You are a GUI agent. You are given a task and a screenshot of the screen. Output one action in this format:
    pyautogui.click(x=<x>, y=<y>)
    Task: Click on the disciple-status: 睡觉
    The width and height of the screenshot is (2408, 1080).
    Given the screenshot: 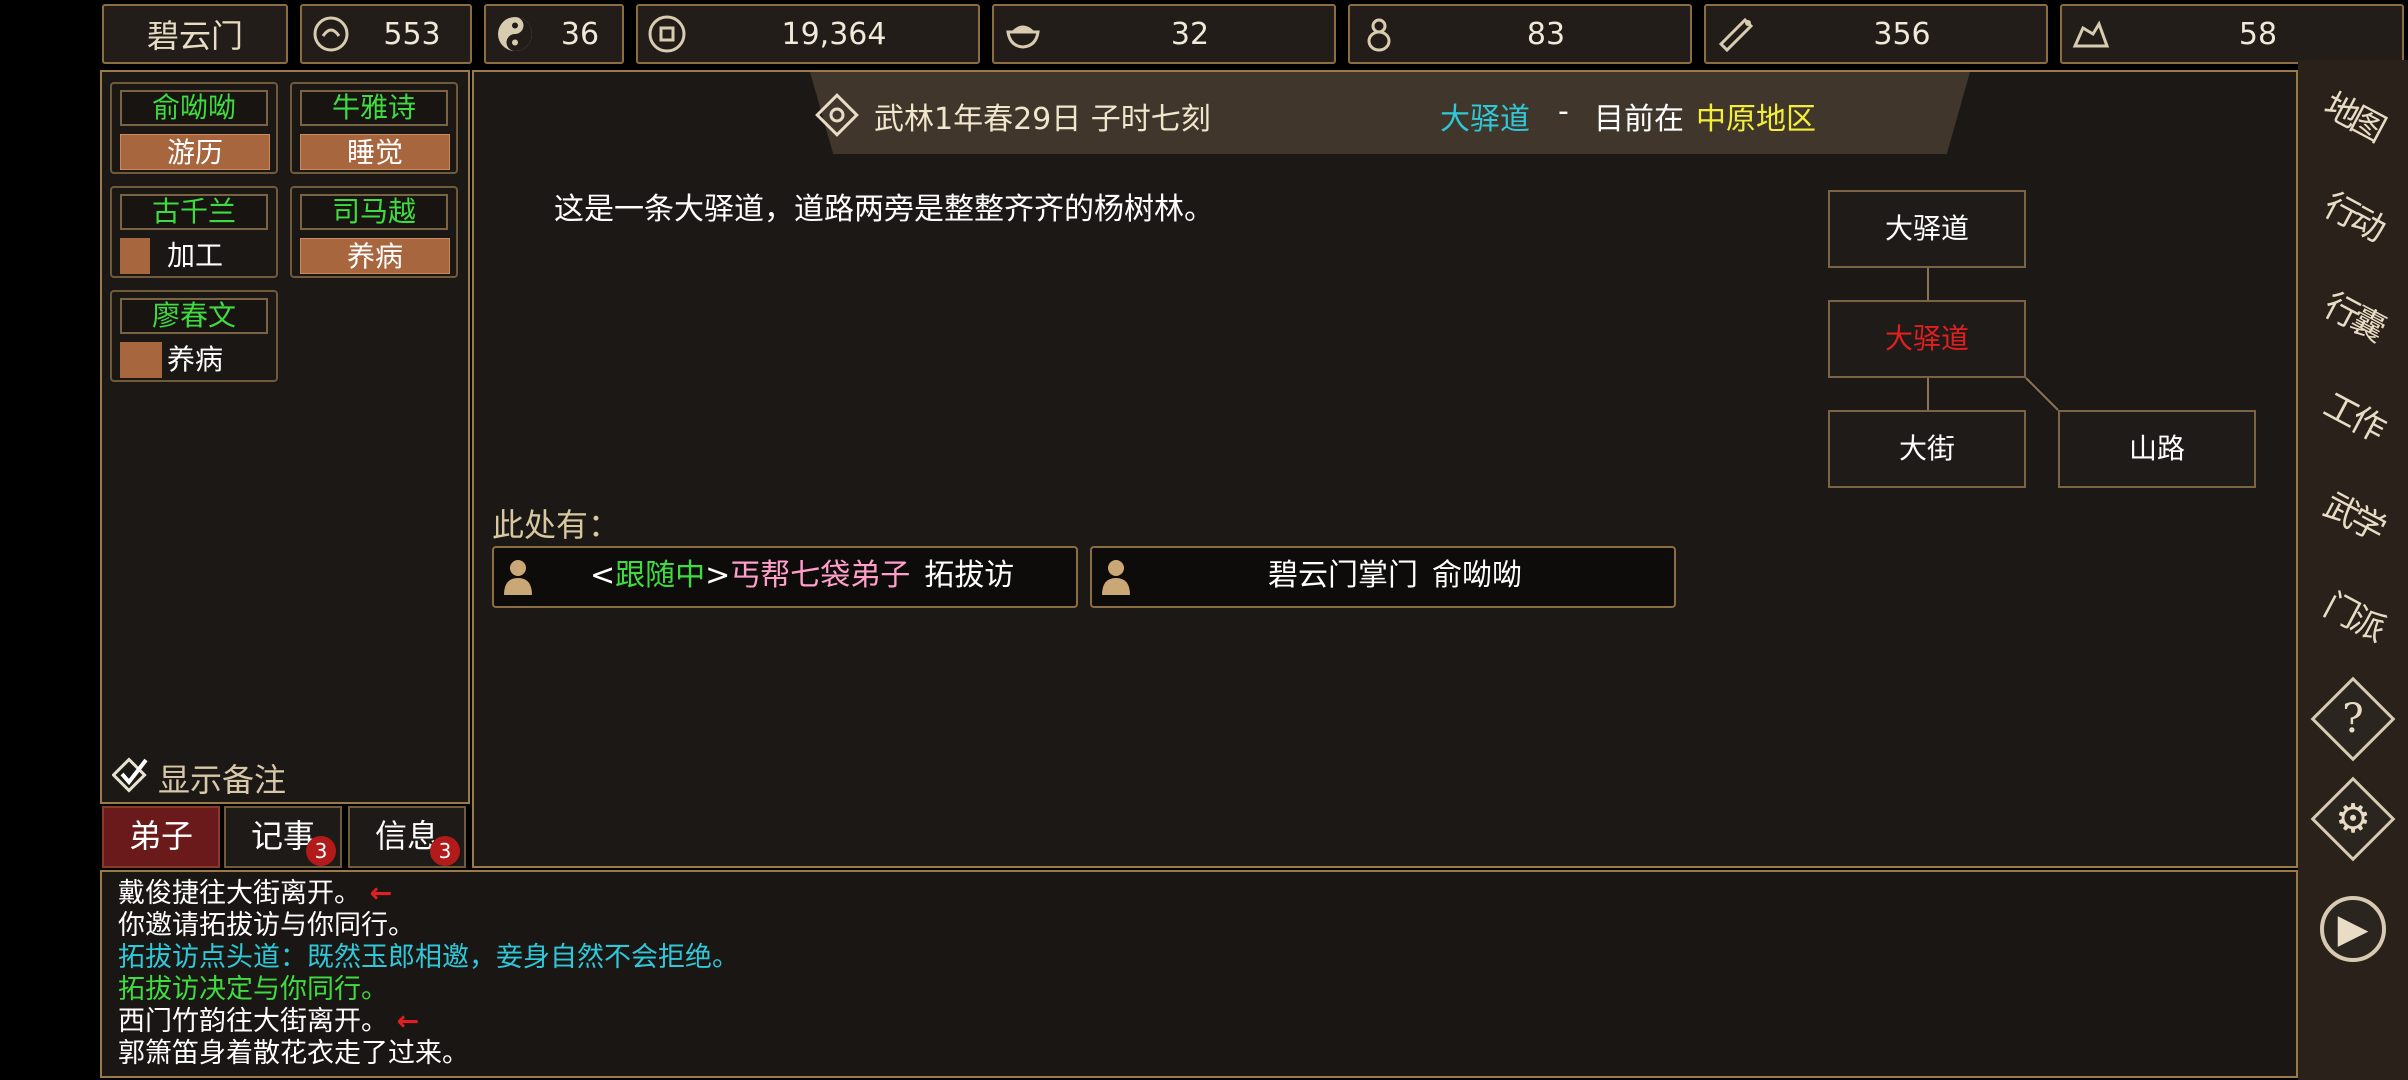 What is the action you would take?
    pyautogui.click(x=375, y=152)
    